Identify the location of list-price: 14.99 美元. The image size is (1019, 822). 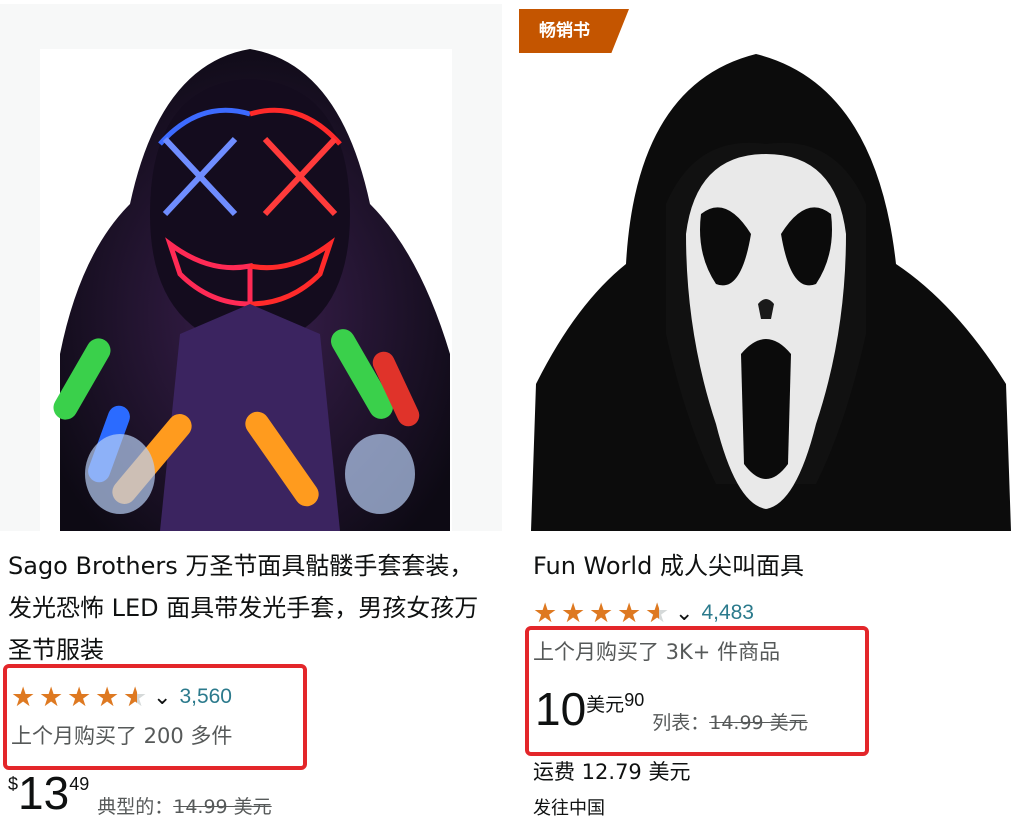
(758, 723).